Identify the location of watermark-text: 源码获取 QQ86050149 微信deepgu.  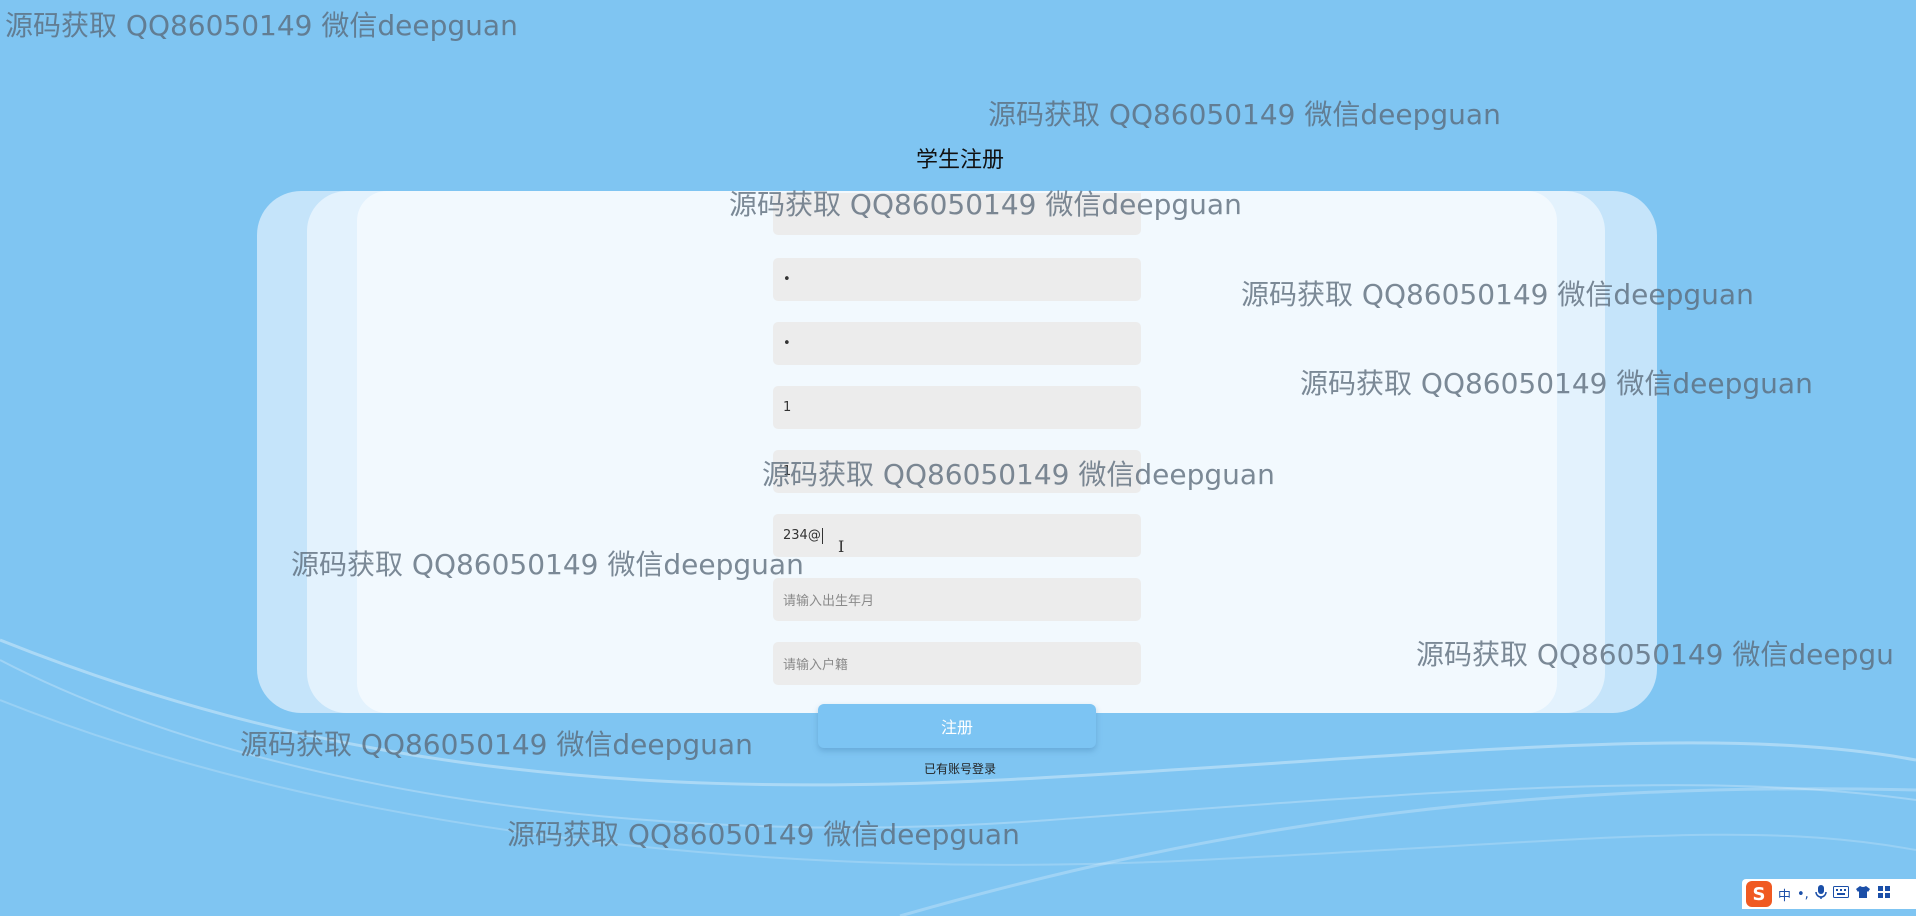
(1655, 654).